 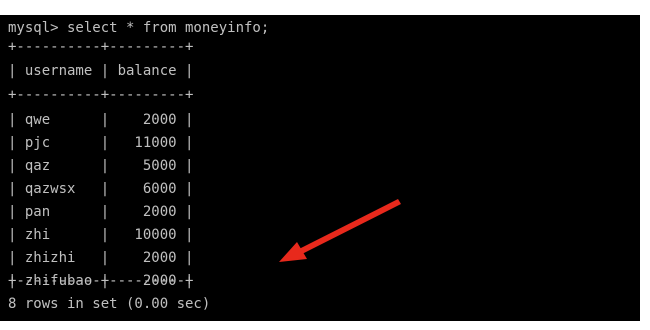 What do you see at coordinates (101, 120) in the screenshot?
I see `table-row: | qwe | 2000 |` at bounding box center [101, 120].